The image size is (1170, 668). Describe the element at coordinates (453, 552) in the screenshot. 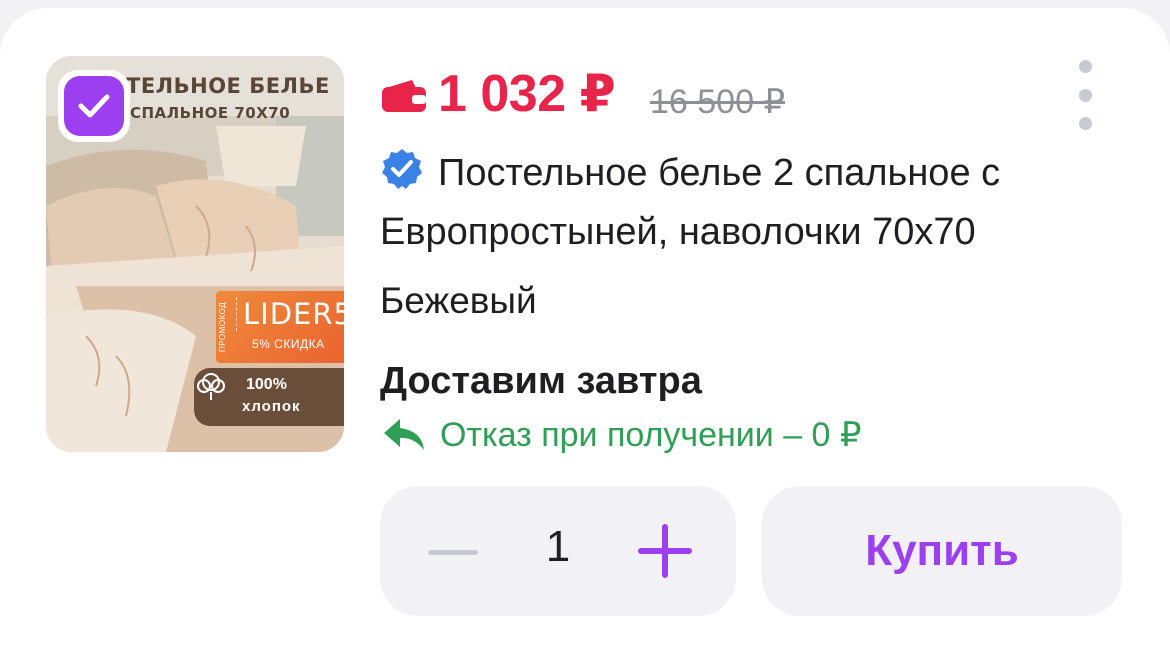

I see `minus-icon` at that location.